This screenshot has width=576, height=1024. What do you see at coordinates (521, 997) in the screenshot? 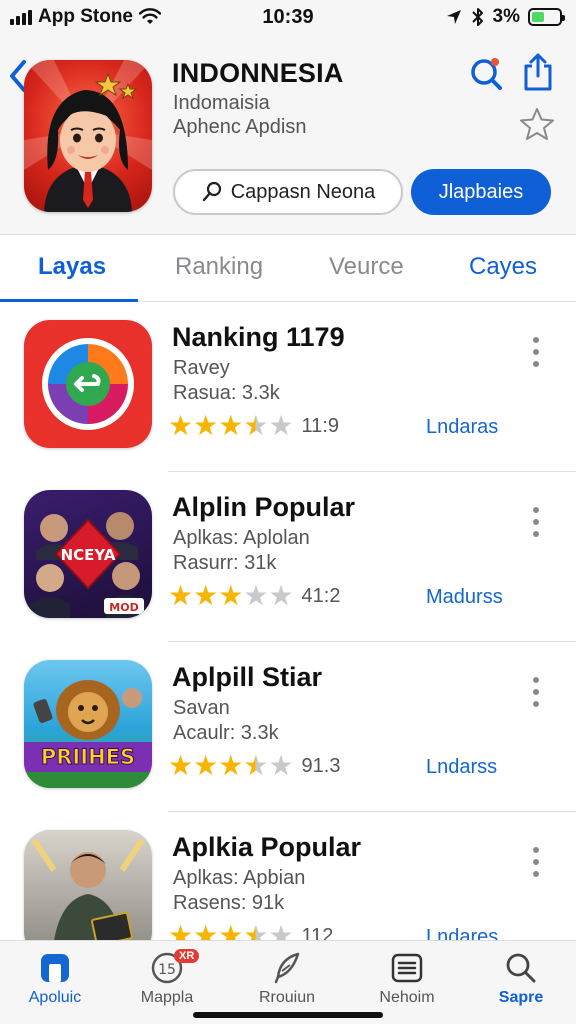
I see `tabbar-label: Sapre` at bounding box center [521, 997].